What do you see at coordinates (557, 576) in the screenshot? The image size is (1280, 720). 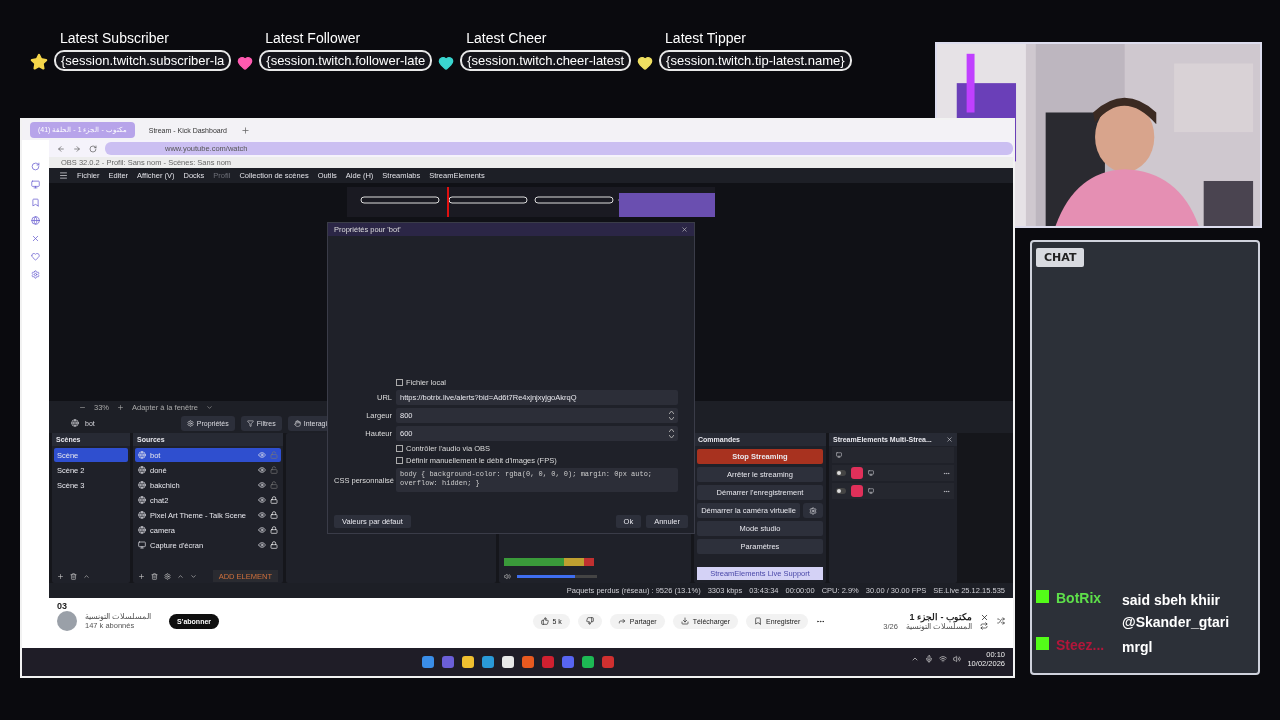 I see `volume-slider` at bounding box center [557, 576].